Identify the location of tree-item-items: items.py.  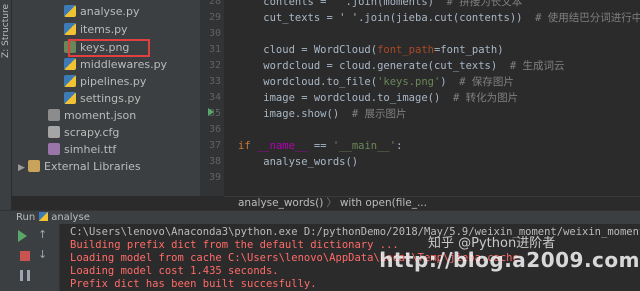
(96, 30).